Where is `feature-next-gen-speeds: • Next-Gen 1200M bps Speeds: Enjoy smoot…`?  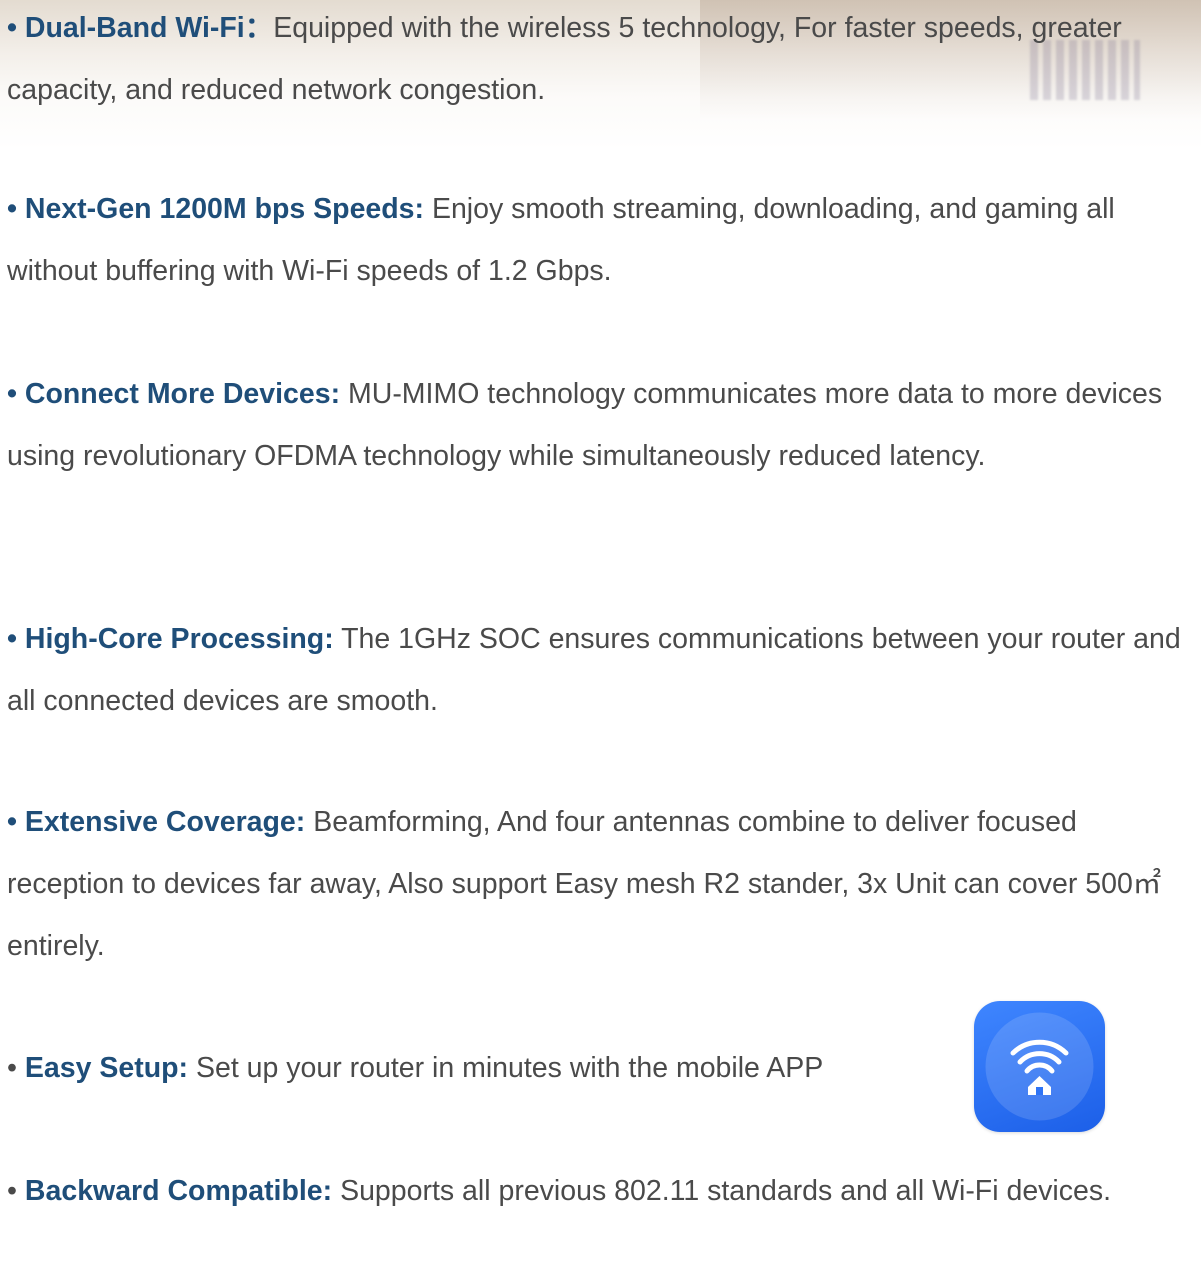 feature-next-gen-speeds: • Next-Gen 1200M bps Speeds: Enjoy smoot… is located at coordinates (602, 240).